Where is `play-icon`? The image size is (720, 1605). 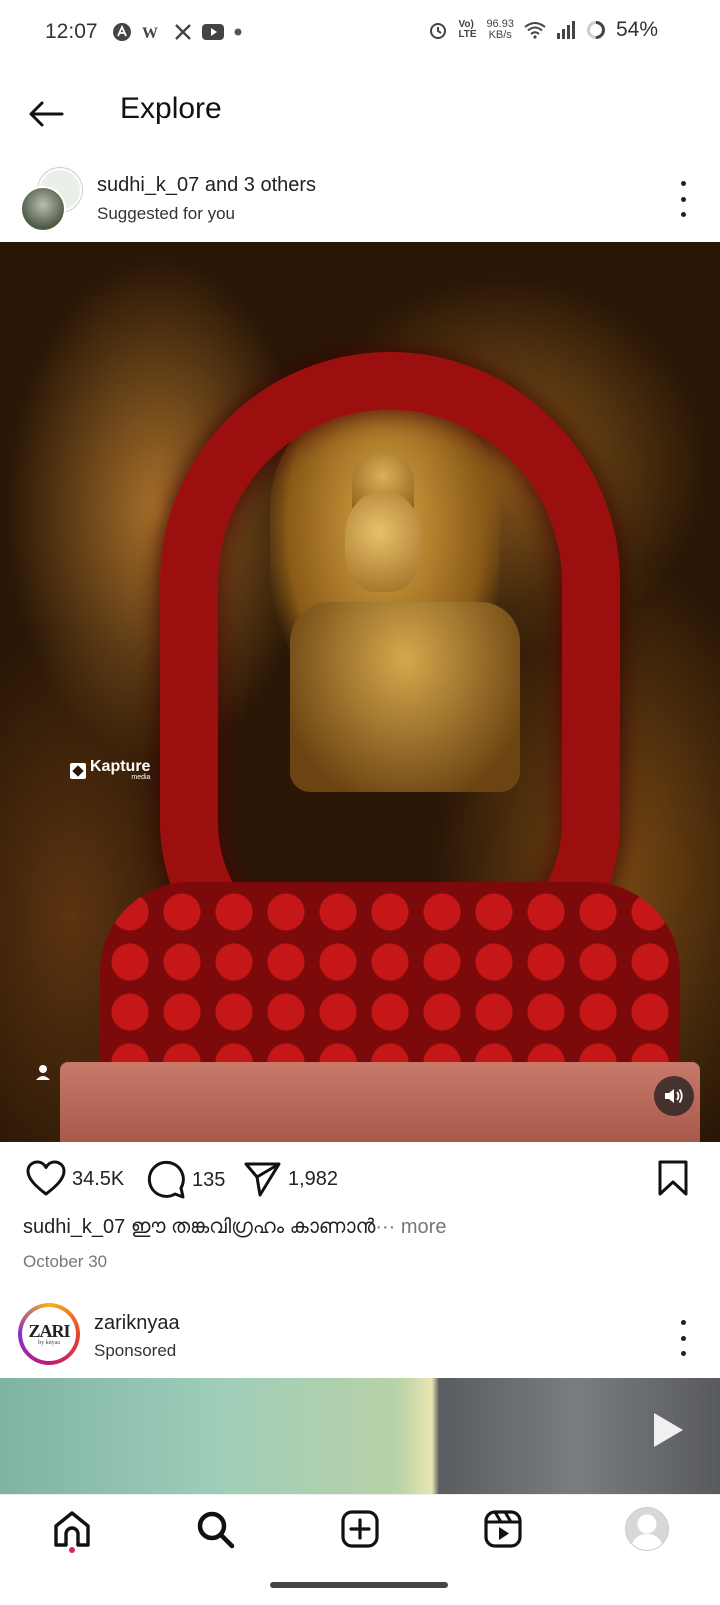
play-icon is located at coordinates (668, 1430).